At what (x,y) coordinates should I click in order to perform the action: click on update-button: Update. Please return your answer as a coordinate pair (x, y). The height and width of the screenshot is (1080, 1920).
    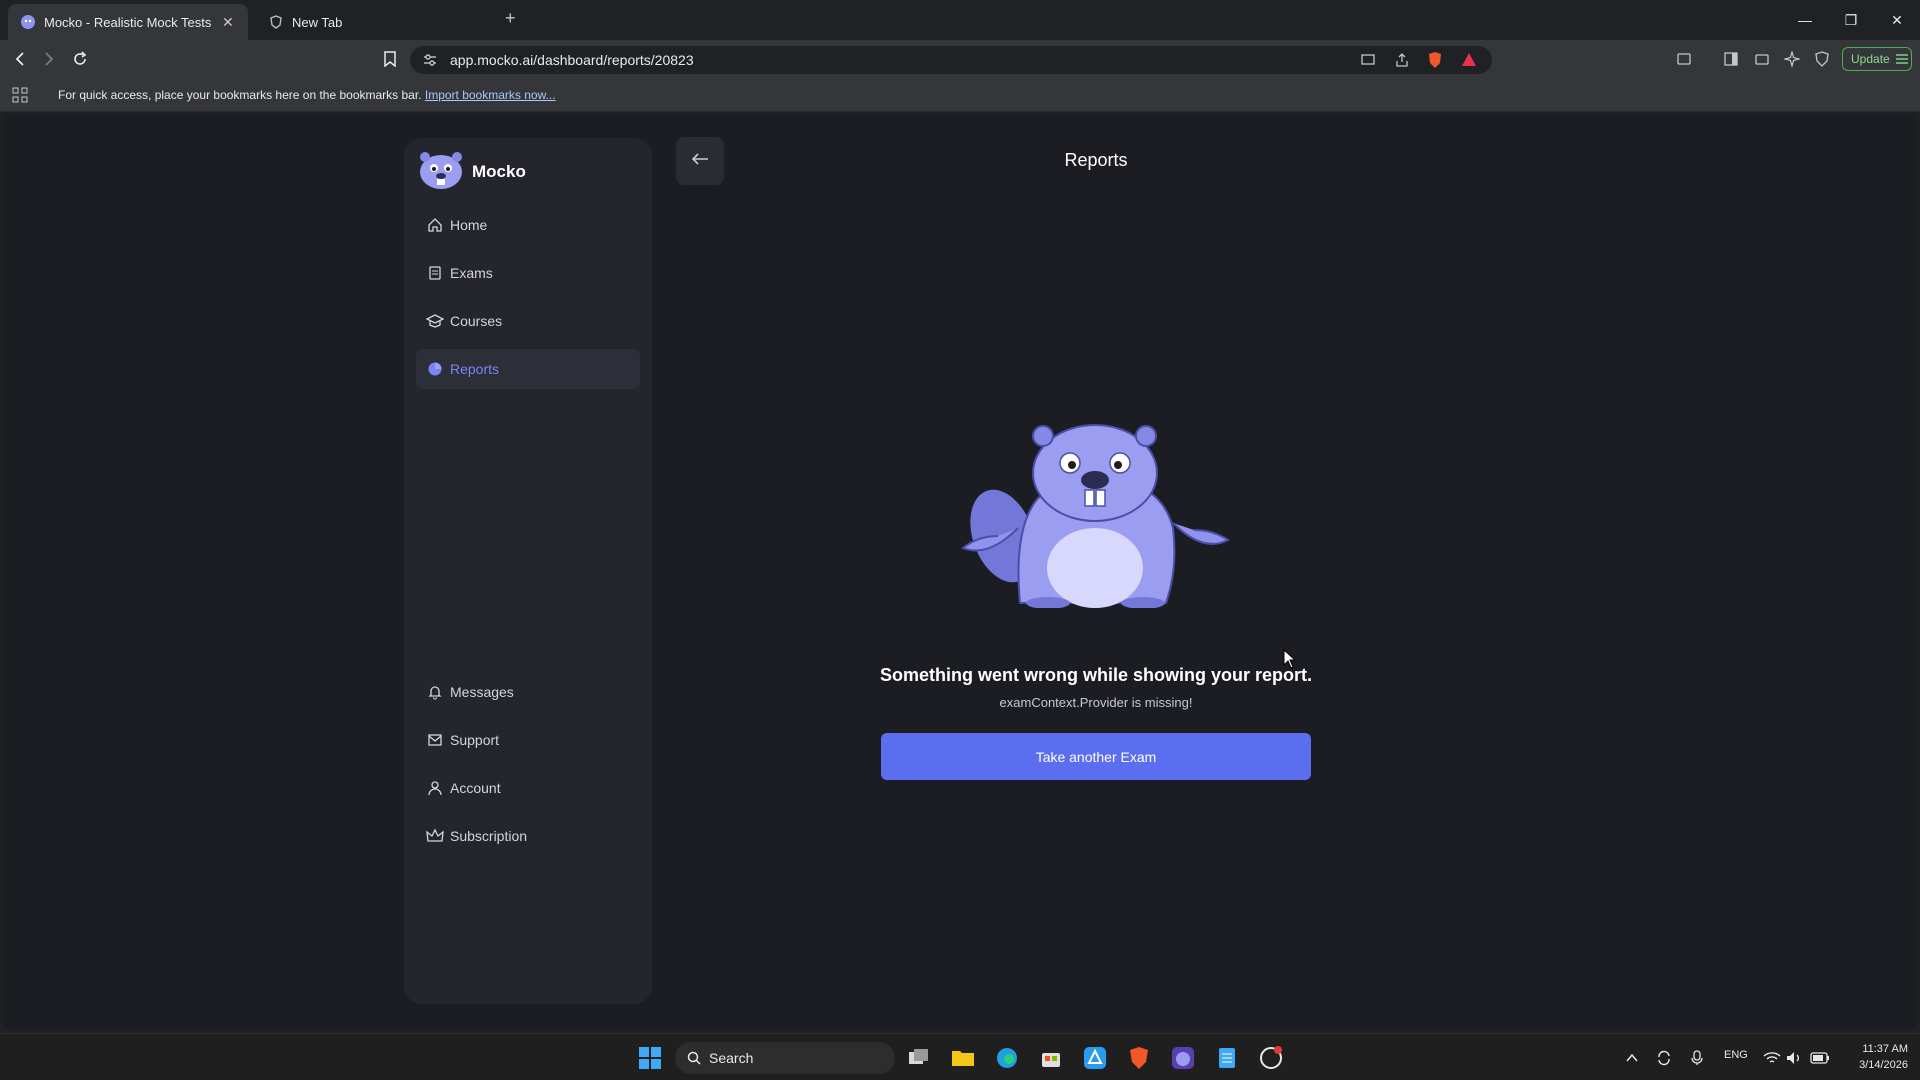
    Looking at the image, I should click on (1877, 59).